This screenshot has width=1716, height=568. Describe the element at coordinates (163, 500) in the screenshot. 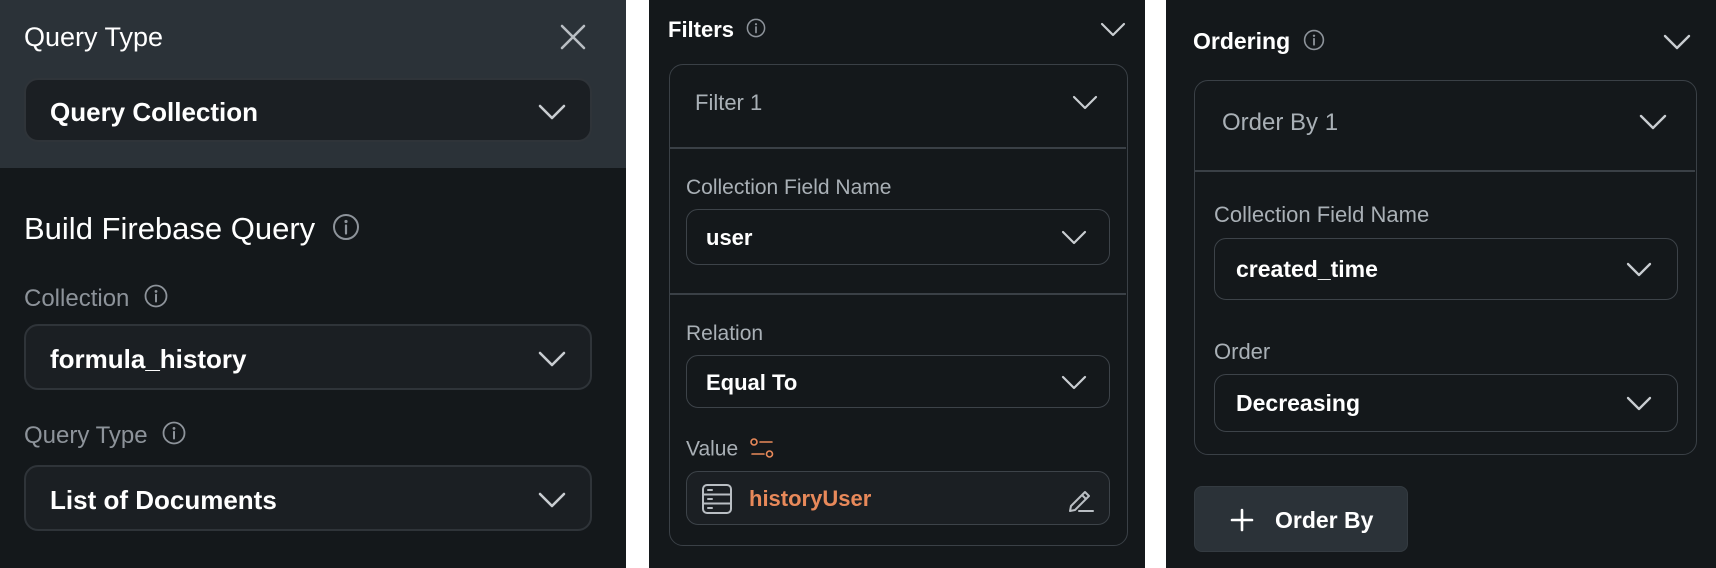

I see `query-type-list-value: List of Documents` at that location.